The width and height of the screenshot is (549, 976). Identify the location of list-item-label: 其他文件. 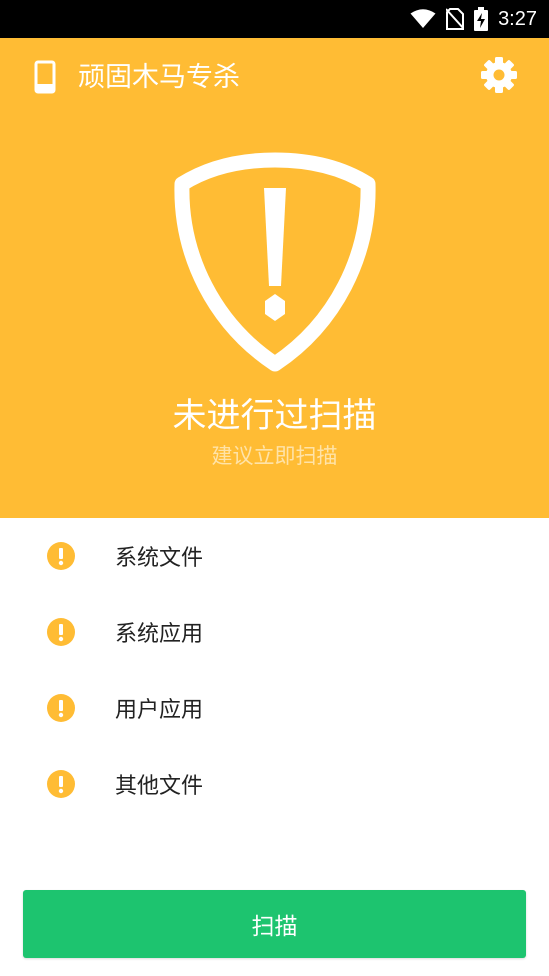
(159, 786).